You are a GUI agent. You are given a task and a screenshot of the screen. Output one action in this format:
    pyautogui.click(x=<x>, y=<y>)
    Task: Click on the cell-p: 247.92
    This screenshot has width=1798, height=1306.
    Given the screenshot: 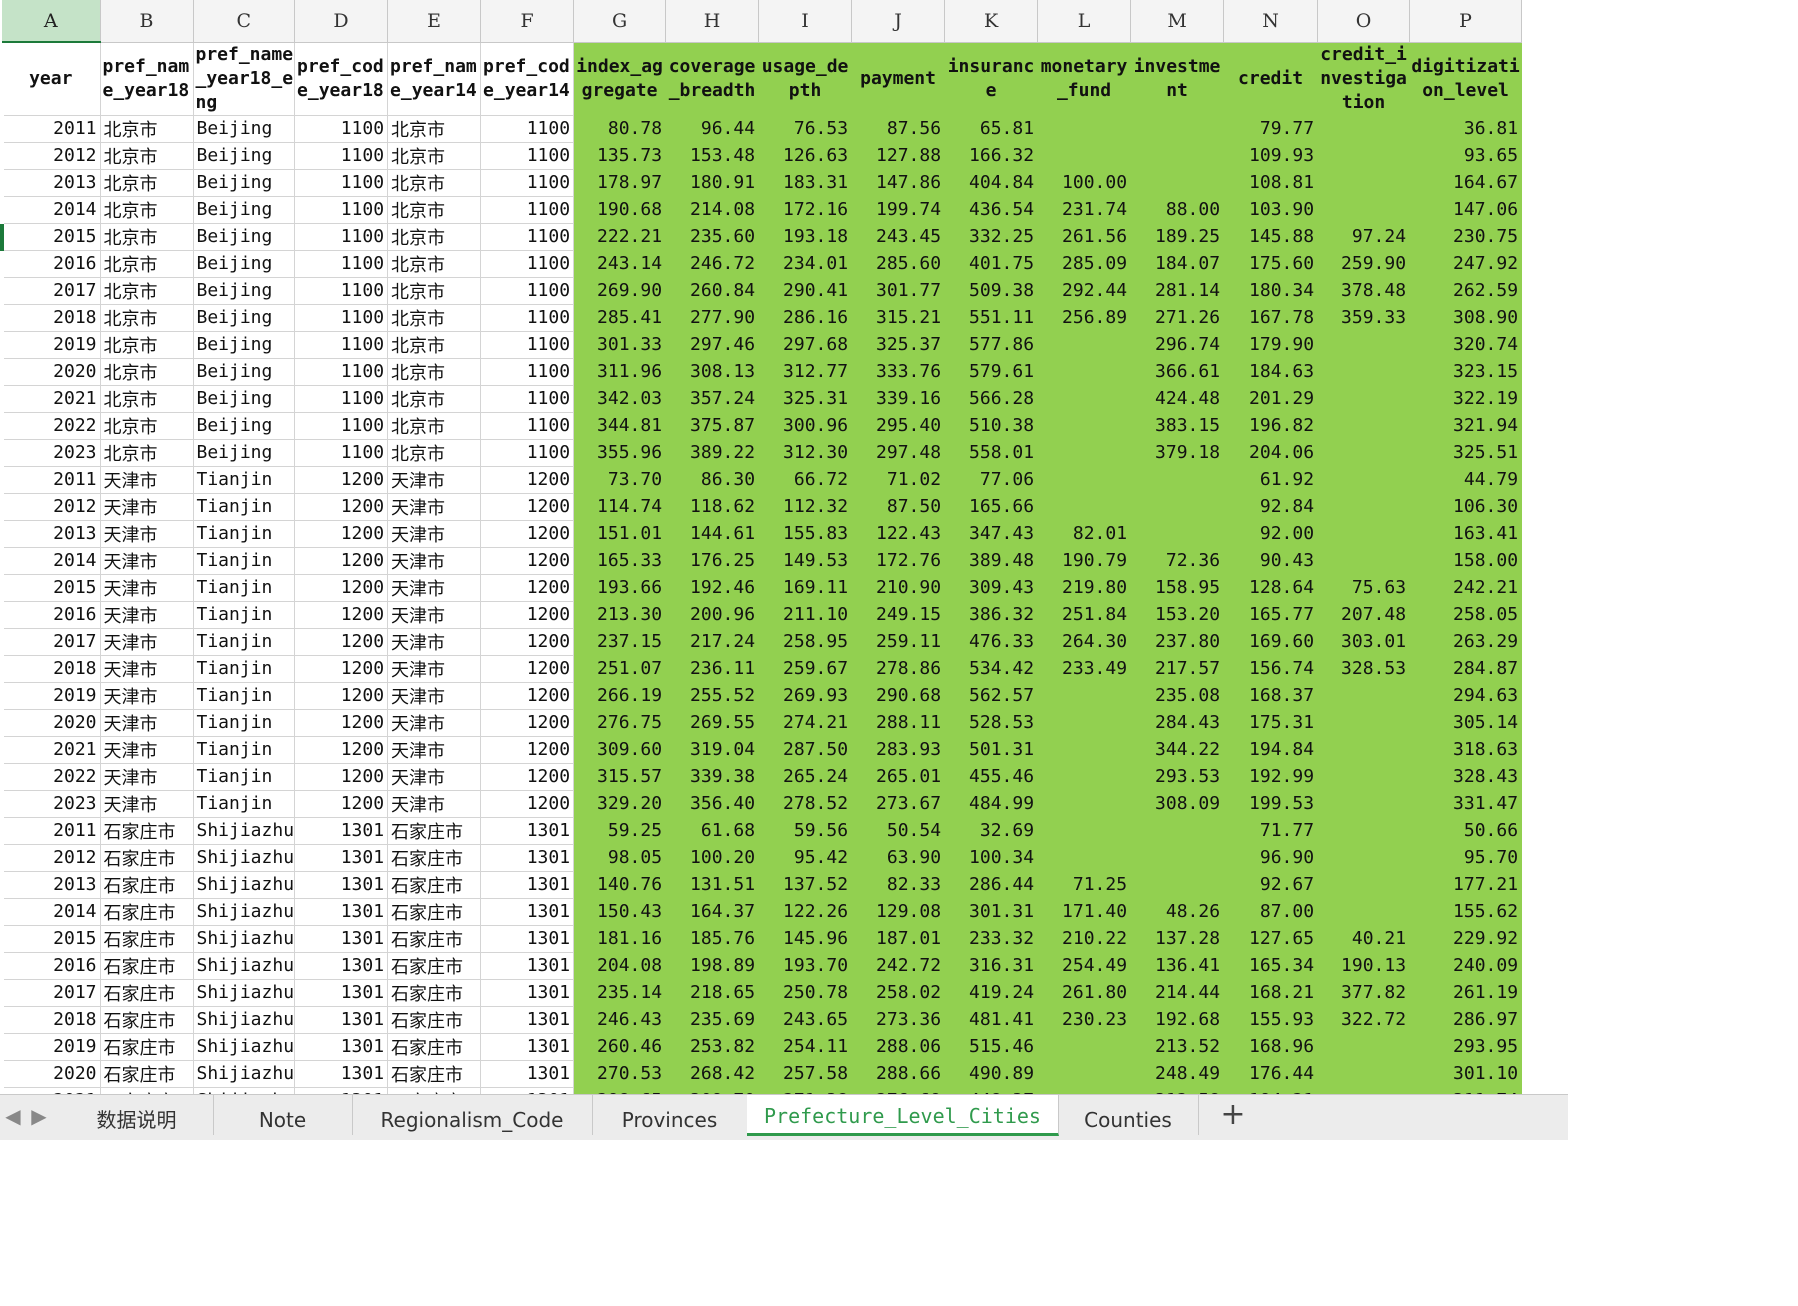 What is the action you would take?
    pyautogui.click(x=1466, y=264)
    